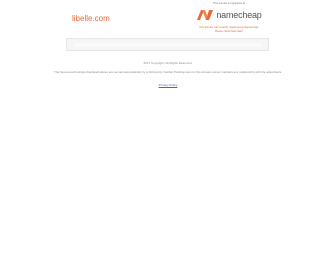 The height and width of the screenshot is (280, 336). What do you see at coordinates (205, 15) in the screenshot?
I see `namecheap-n-icon` at bounding box center [205, 15].